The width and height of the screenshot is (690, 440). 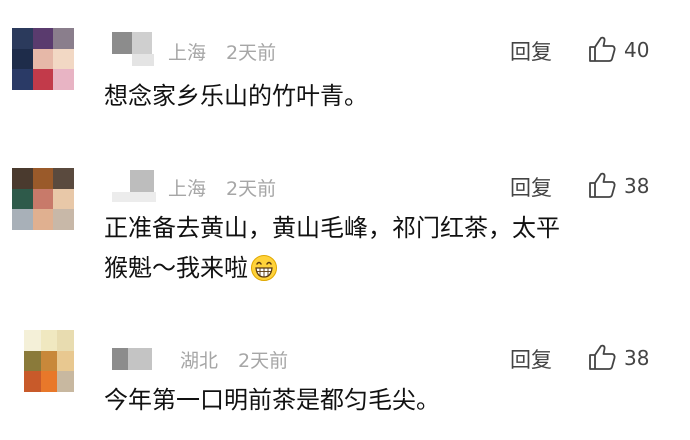 What do you see at coordinates (272, 400) in the screenshot?
I see `comment-text: 今年第一口明前茶是都匀毛尖。` at bounding box center [272, 400].